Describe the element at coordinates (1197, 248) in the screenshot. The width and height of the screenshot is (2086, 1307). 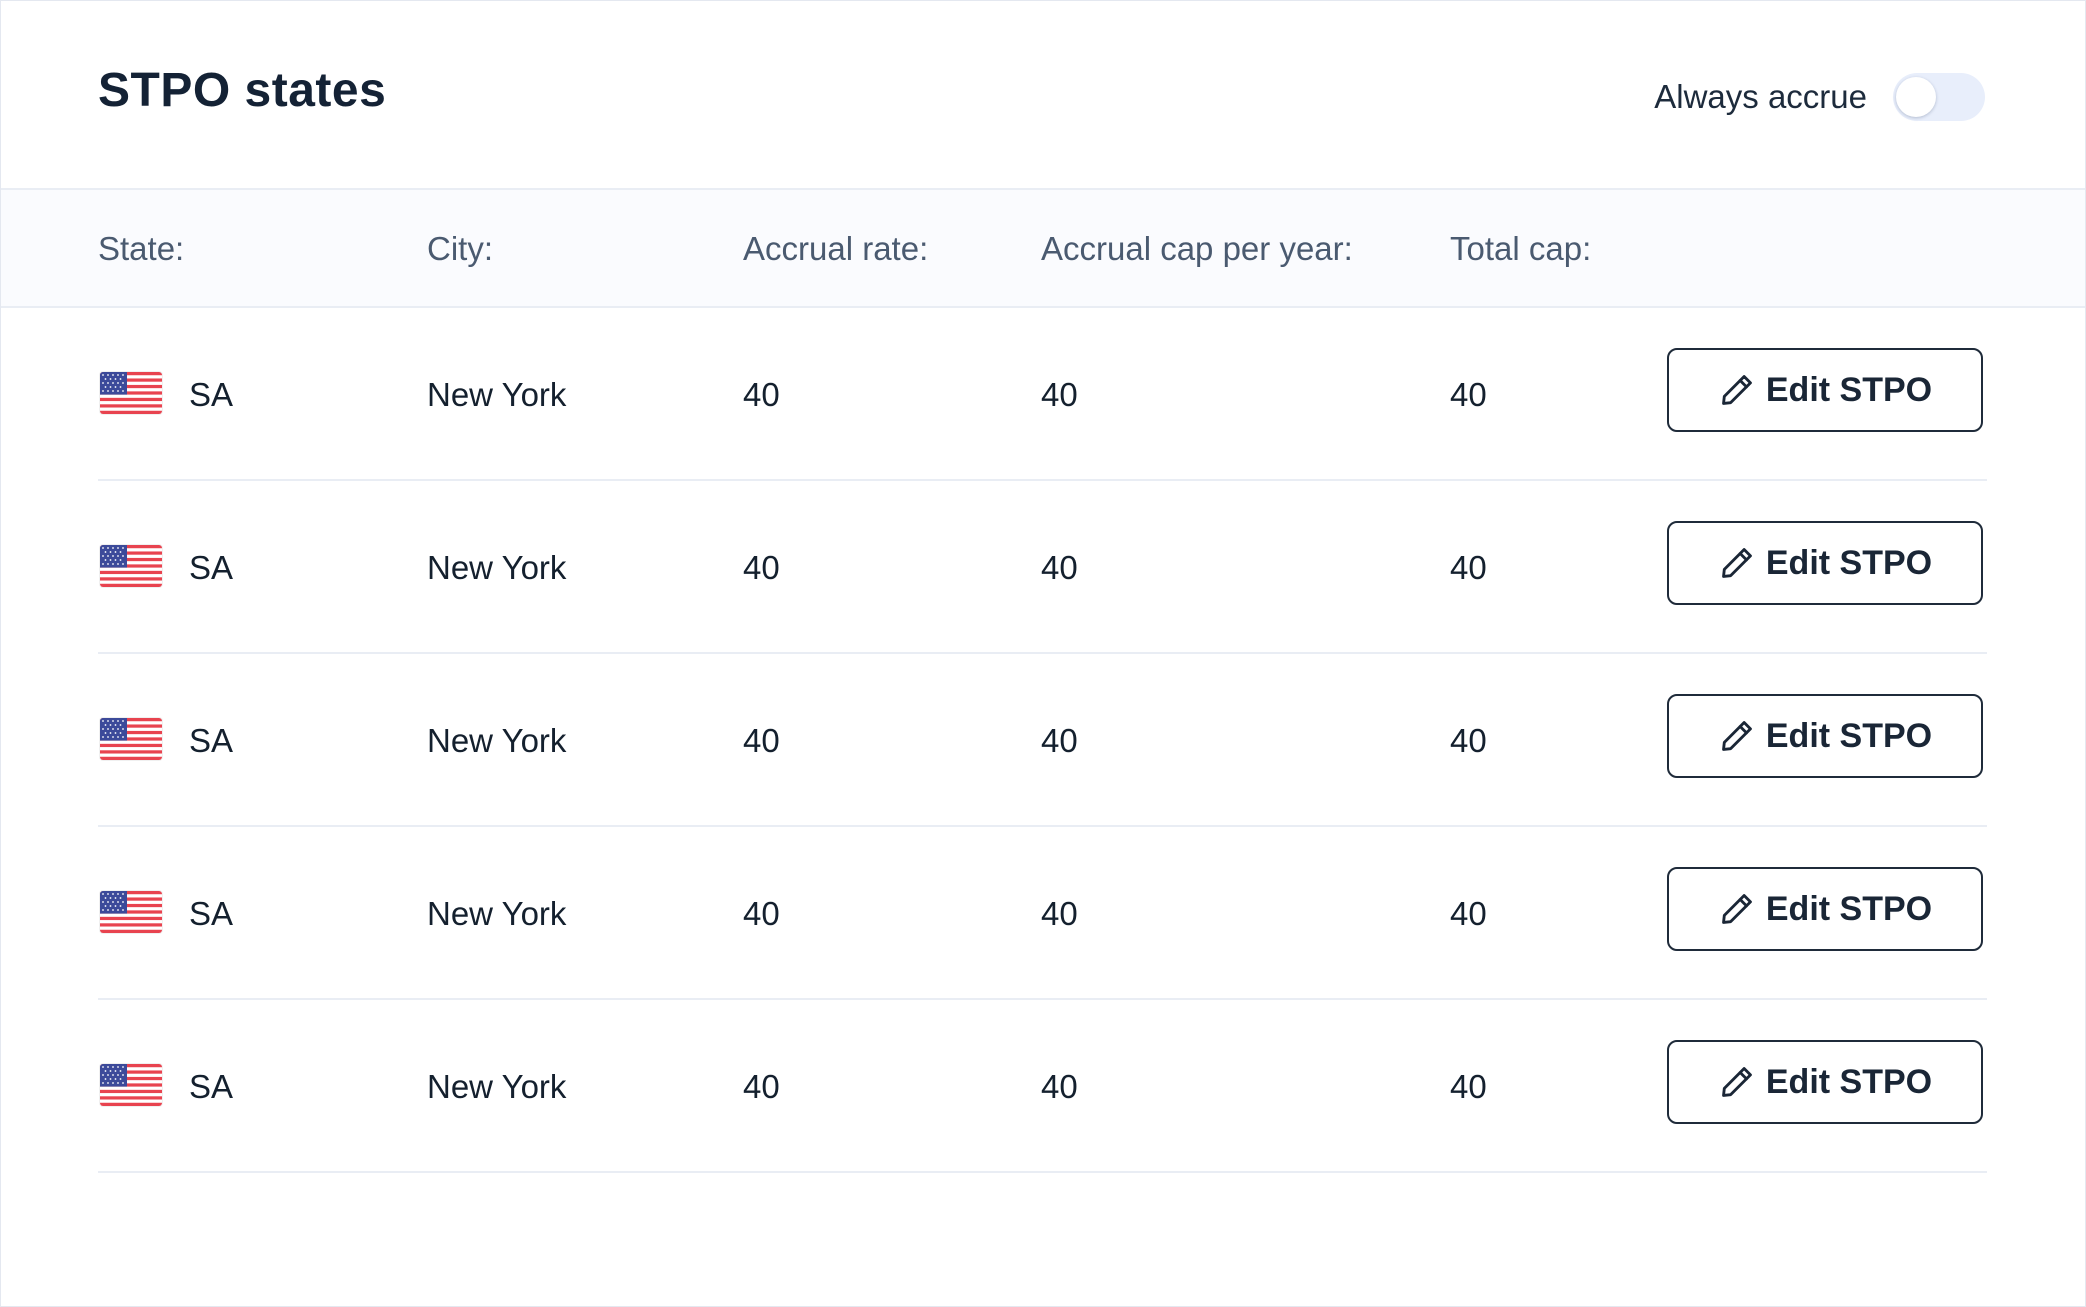
I see `column-header-accrual-cap-per-year: Accrual cap per year:` at that location.